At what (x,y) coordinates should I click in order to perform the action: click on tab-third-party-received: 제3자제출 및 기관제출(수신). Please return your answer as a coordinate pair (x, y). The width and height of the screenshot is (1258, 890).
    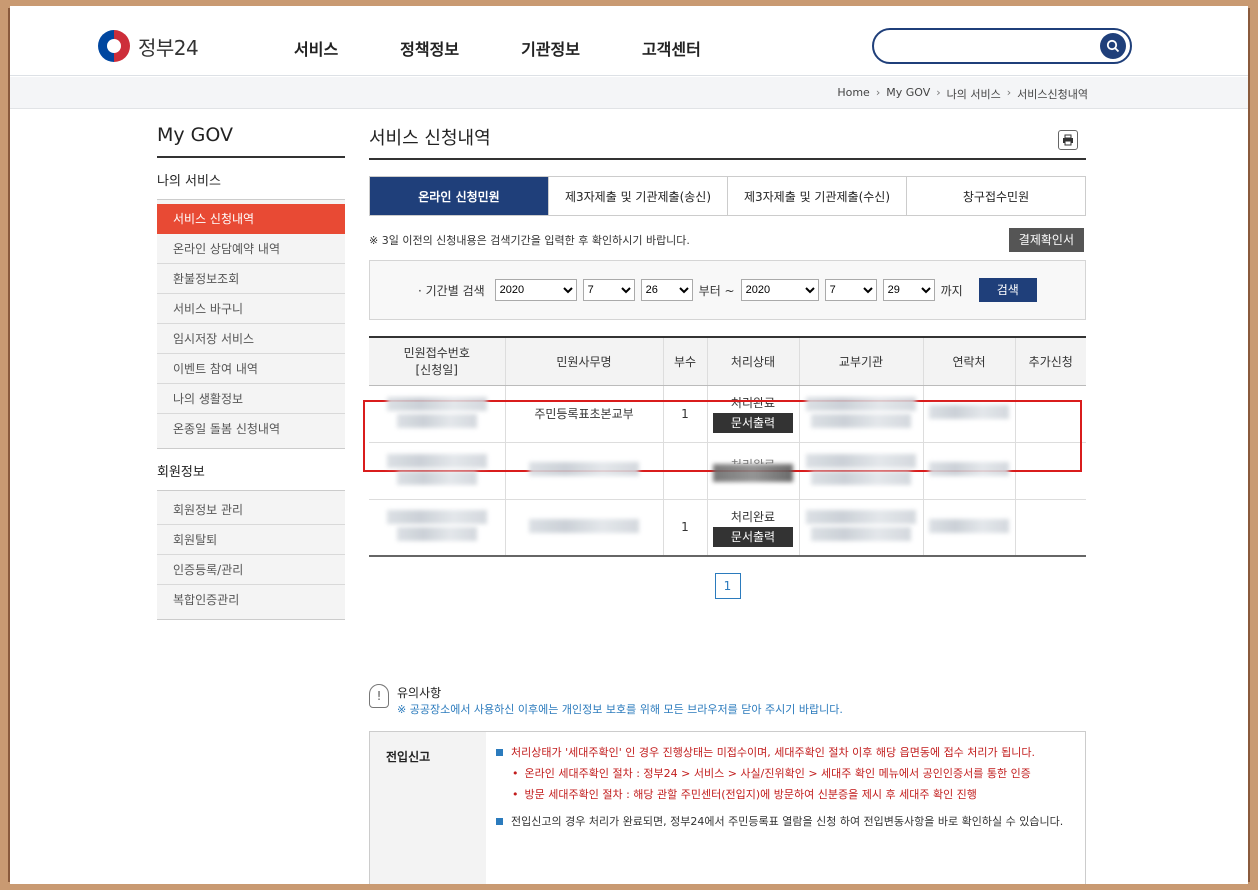
    Looking at the image, I should click on (816, 196).